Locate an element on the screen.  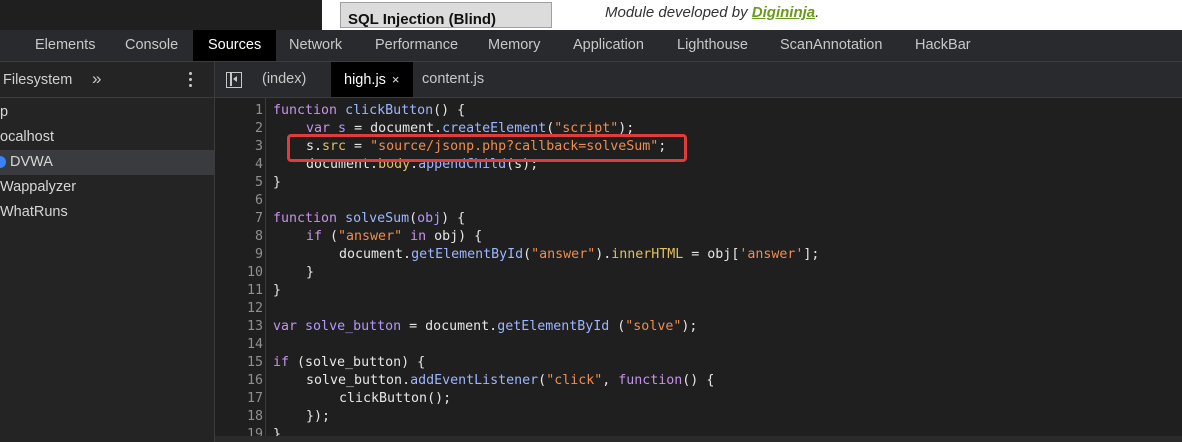
line-number: 10 is located at coordinates (239, 273).